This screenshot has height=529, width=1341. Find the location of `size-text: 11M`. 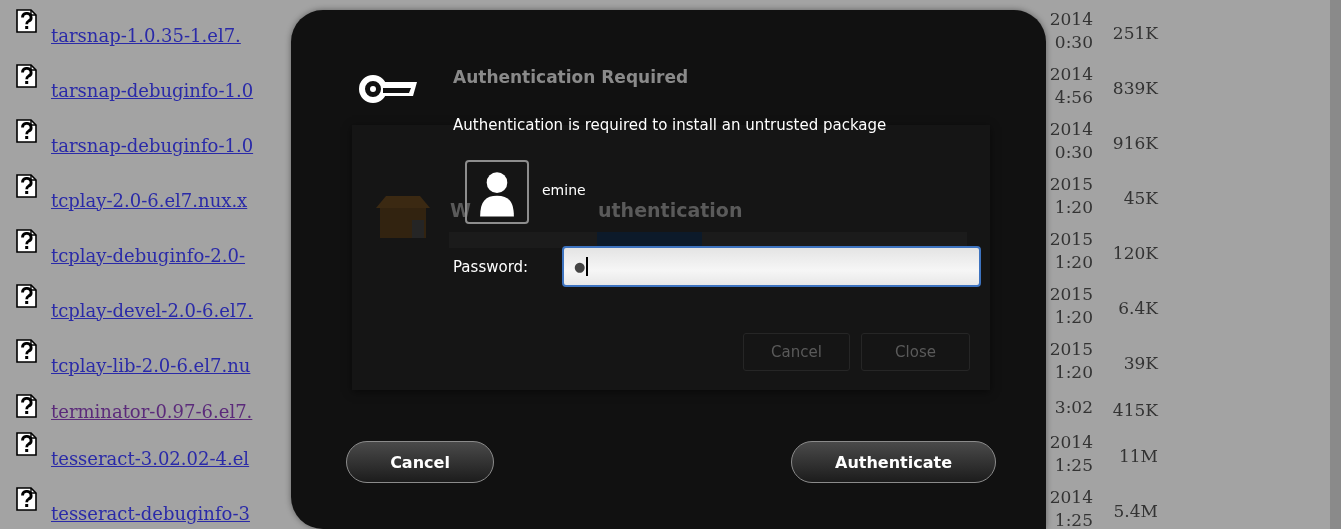

size-text: 11M is located at coordinates (1137, 456).